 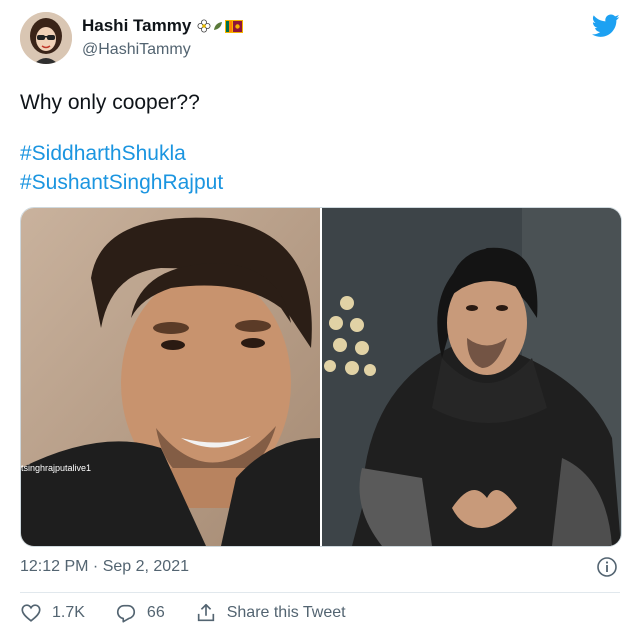 I want to click on reply-count: 66, so click(x=155, y=612).